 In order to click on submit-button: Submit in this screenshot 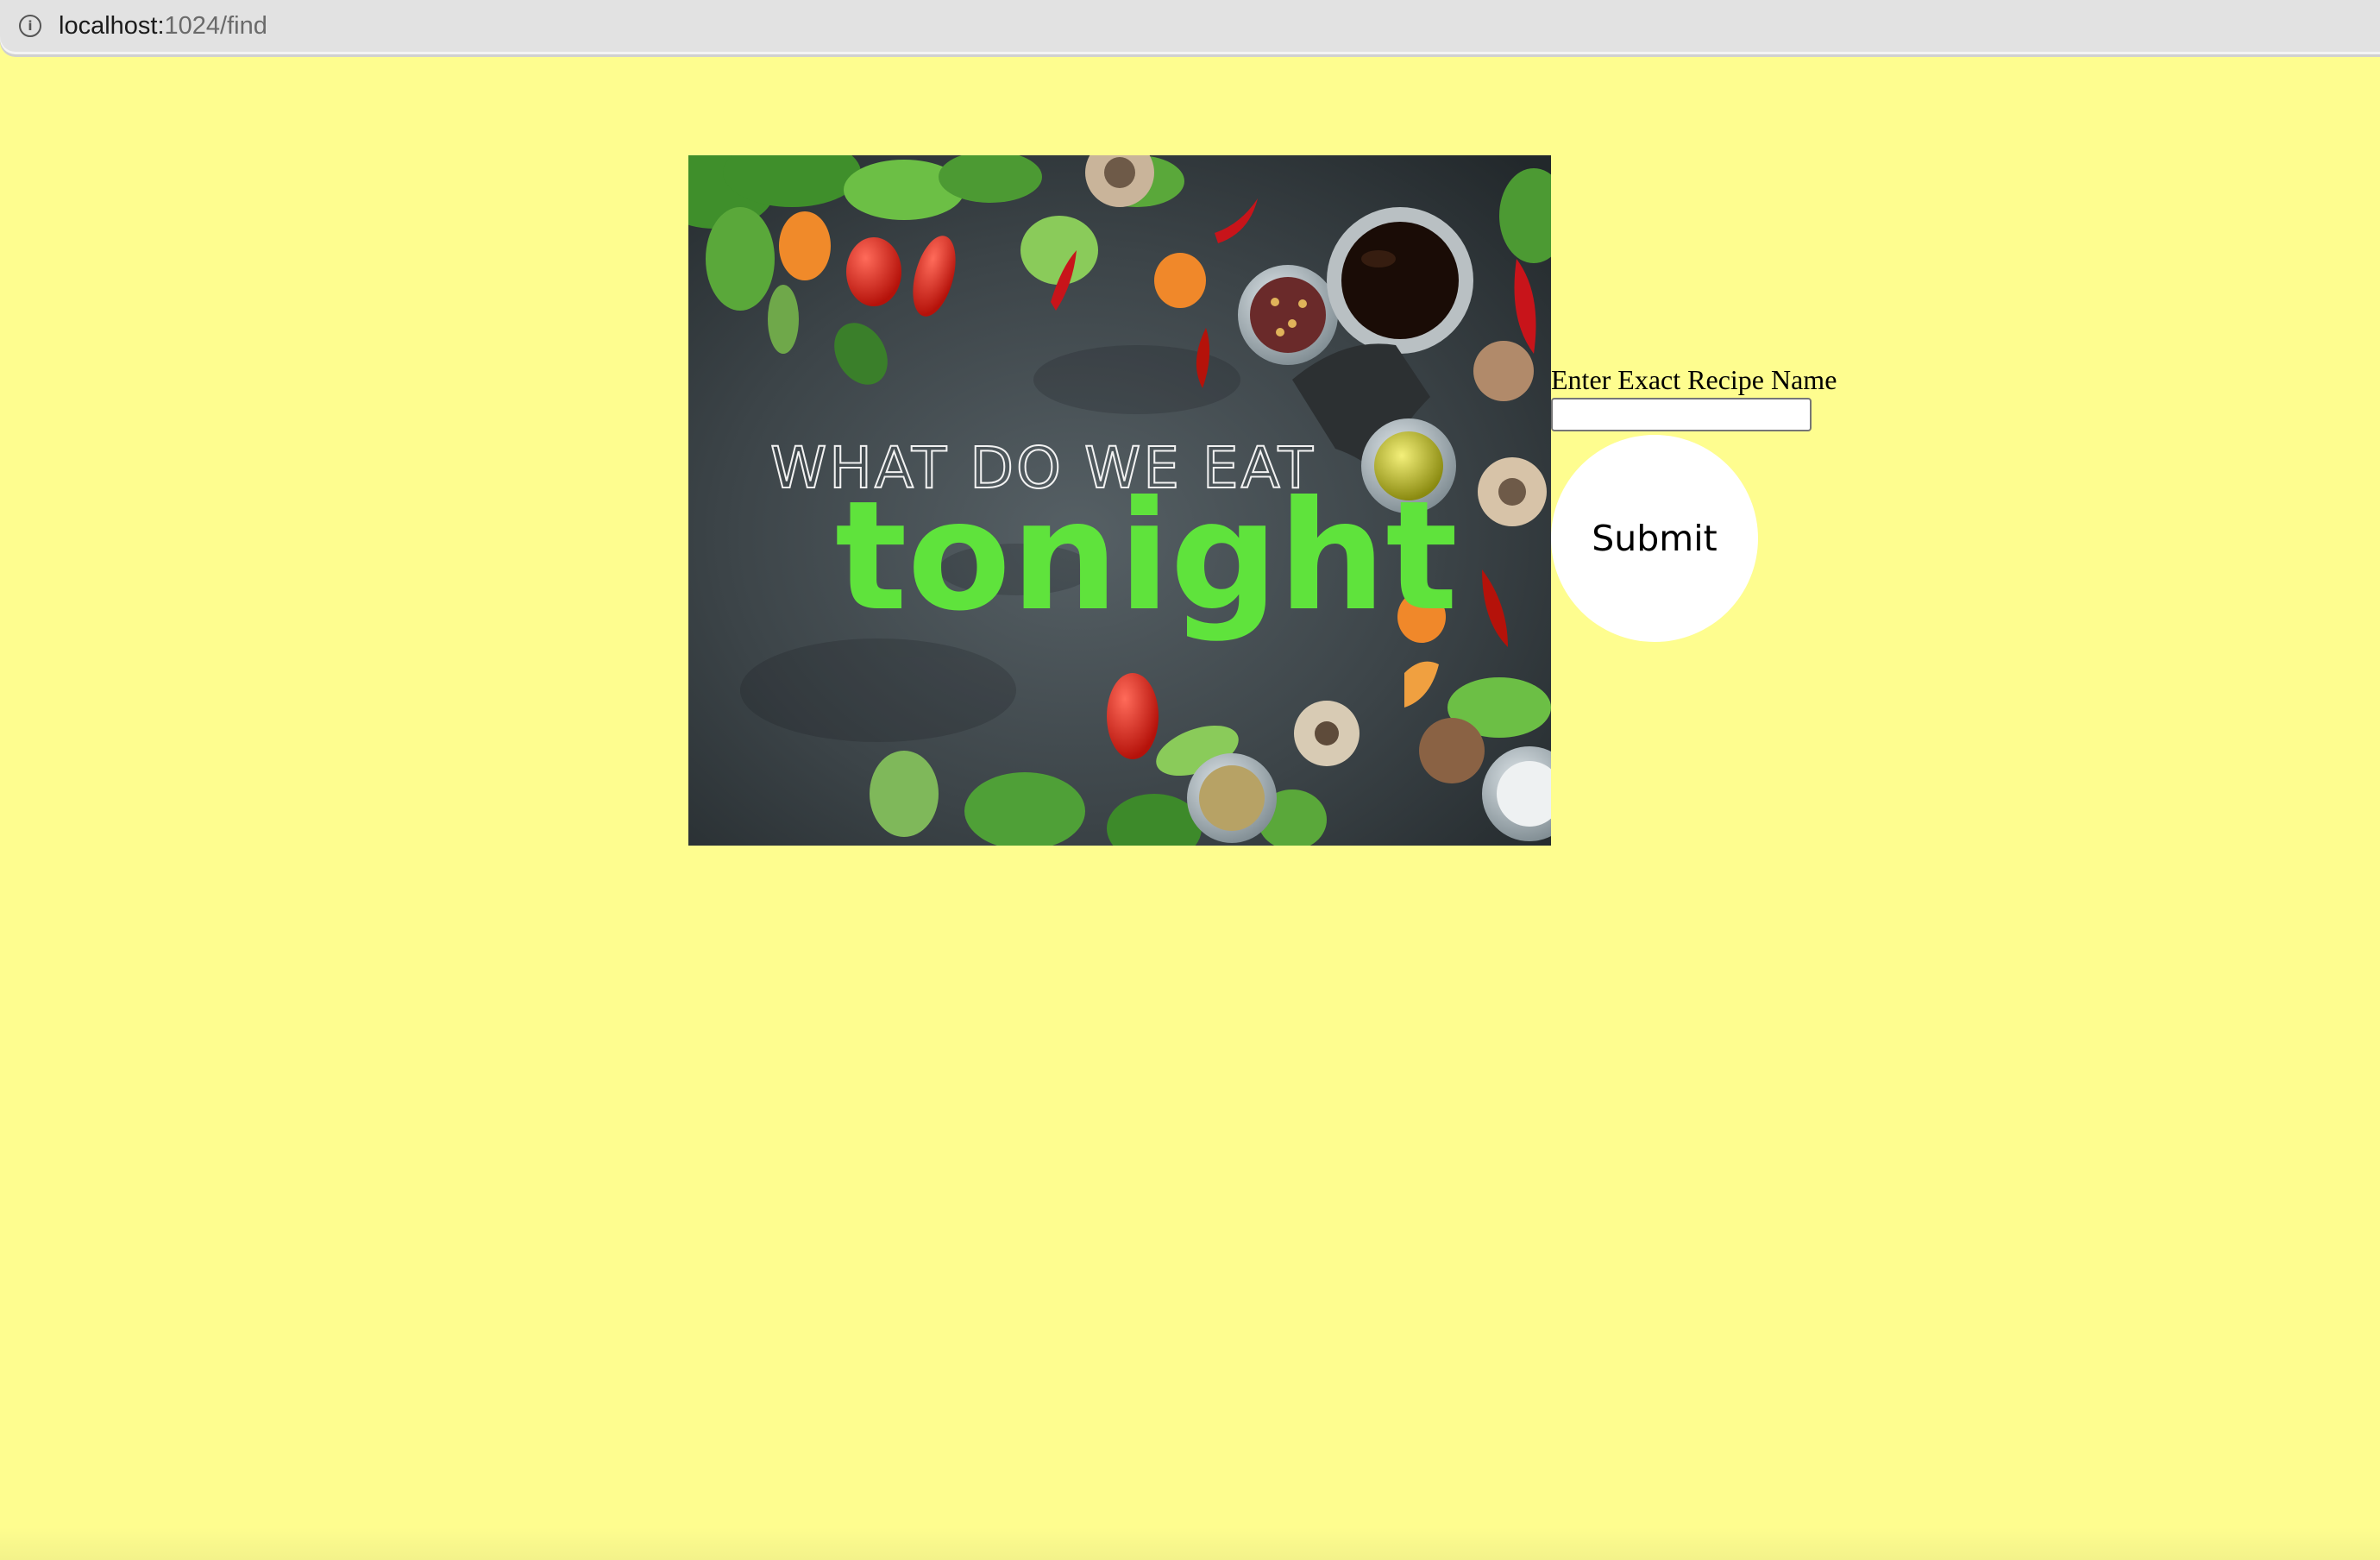, I will do `click(1654, 538)`.